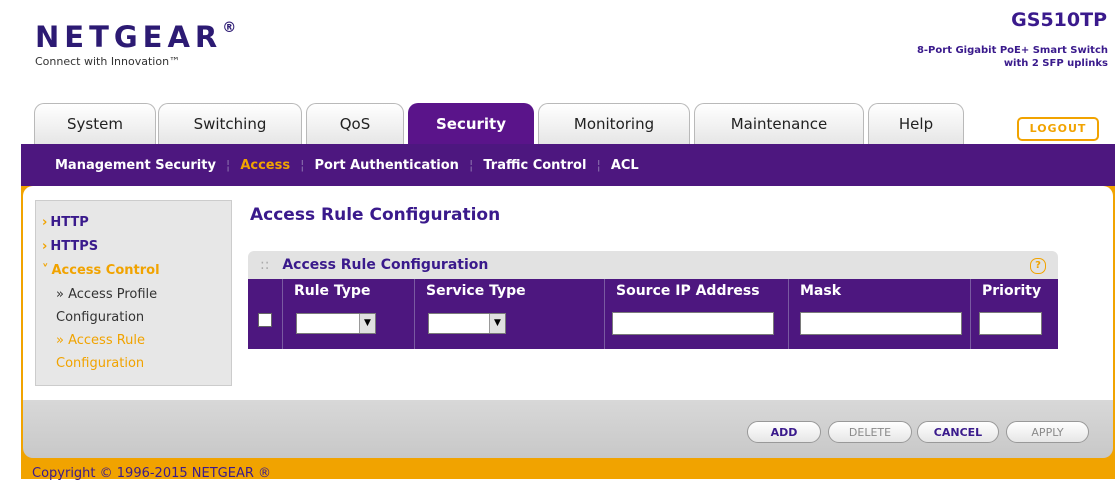 The width and height of the screenshot is (1115, 481). Describe the element at coordinates (688, 291) in the screenshot. I see `column-source-ip-address: Source IP Address` at that location.